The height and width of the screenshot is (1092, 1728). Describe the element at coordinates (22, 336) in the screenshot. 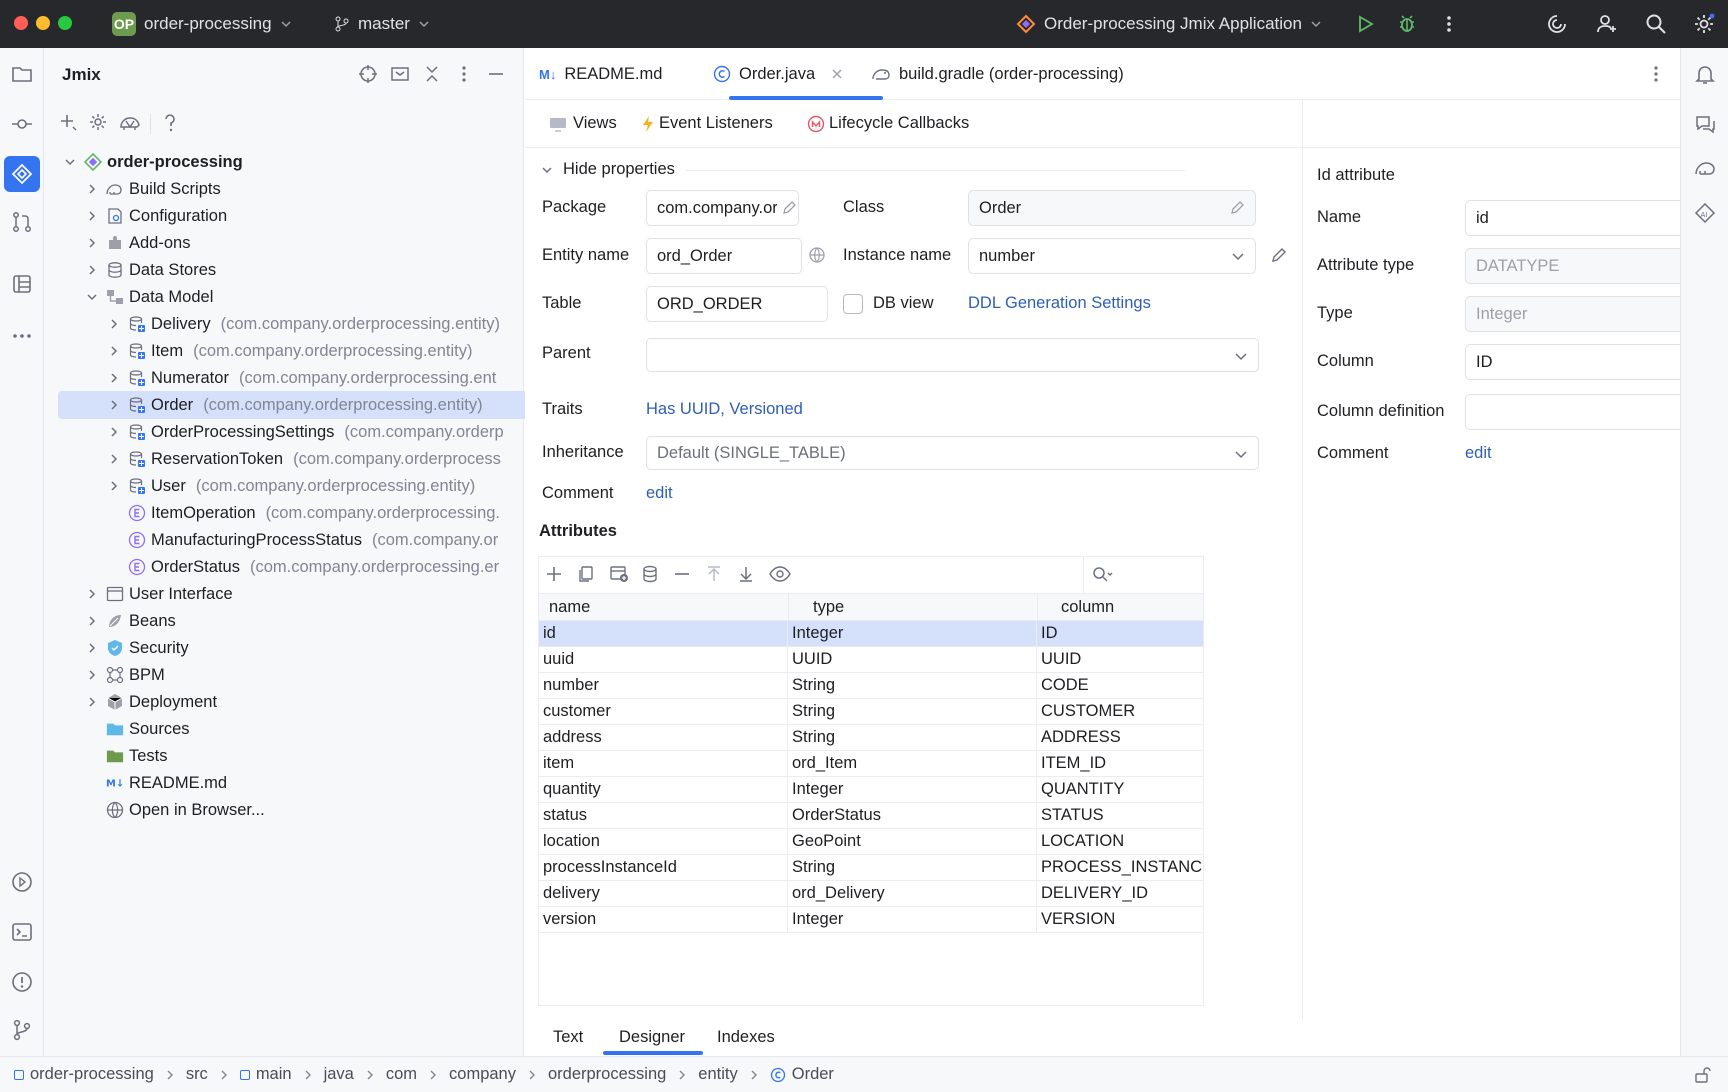

I see `more-tools-button` at that location.